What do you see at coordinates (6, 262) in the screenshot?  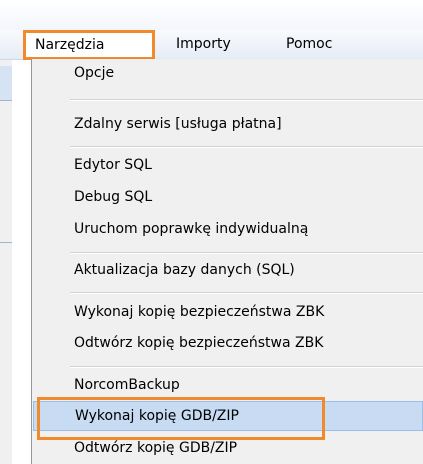 I see `window-background` at bounding box center [6, 262].